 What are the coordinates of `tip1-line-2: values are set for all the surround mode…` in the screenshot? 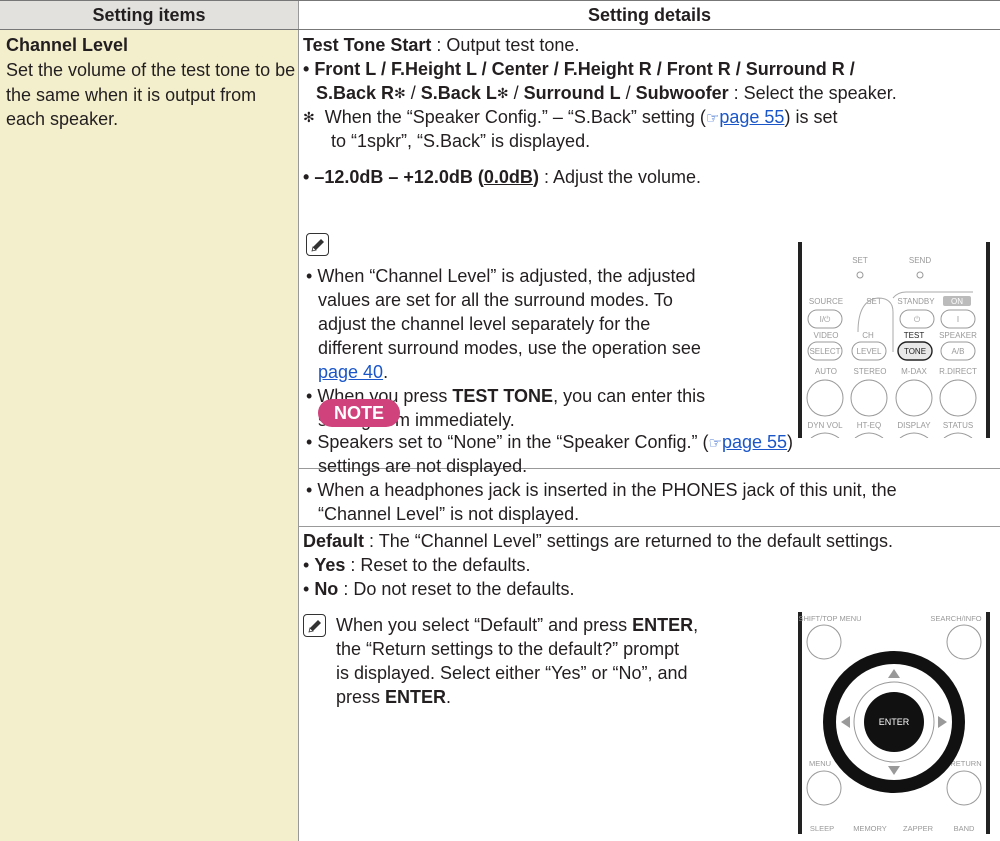 It's located at (495, 300).